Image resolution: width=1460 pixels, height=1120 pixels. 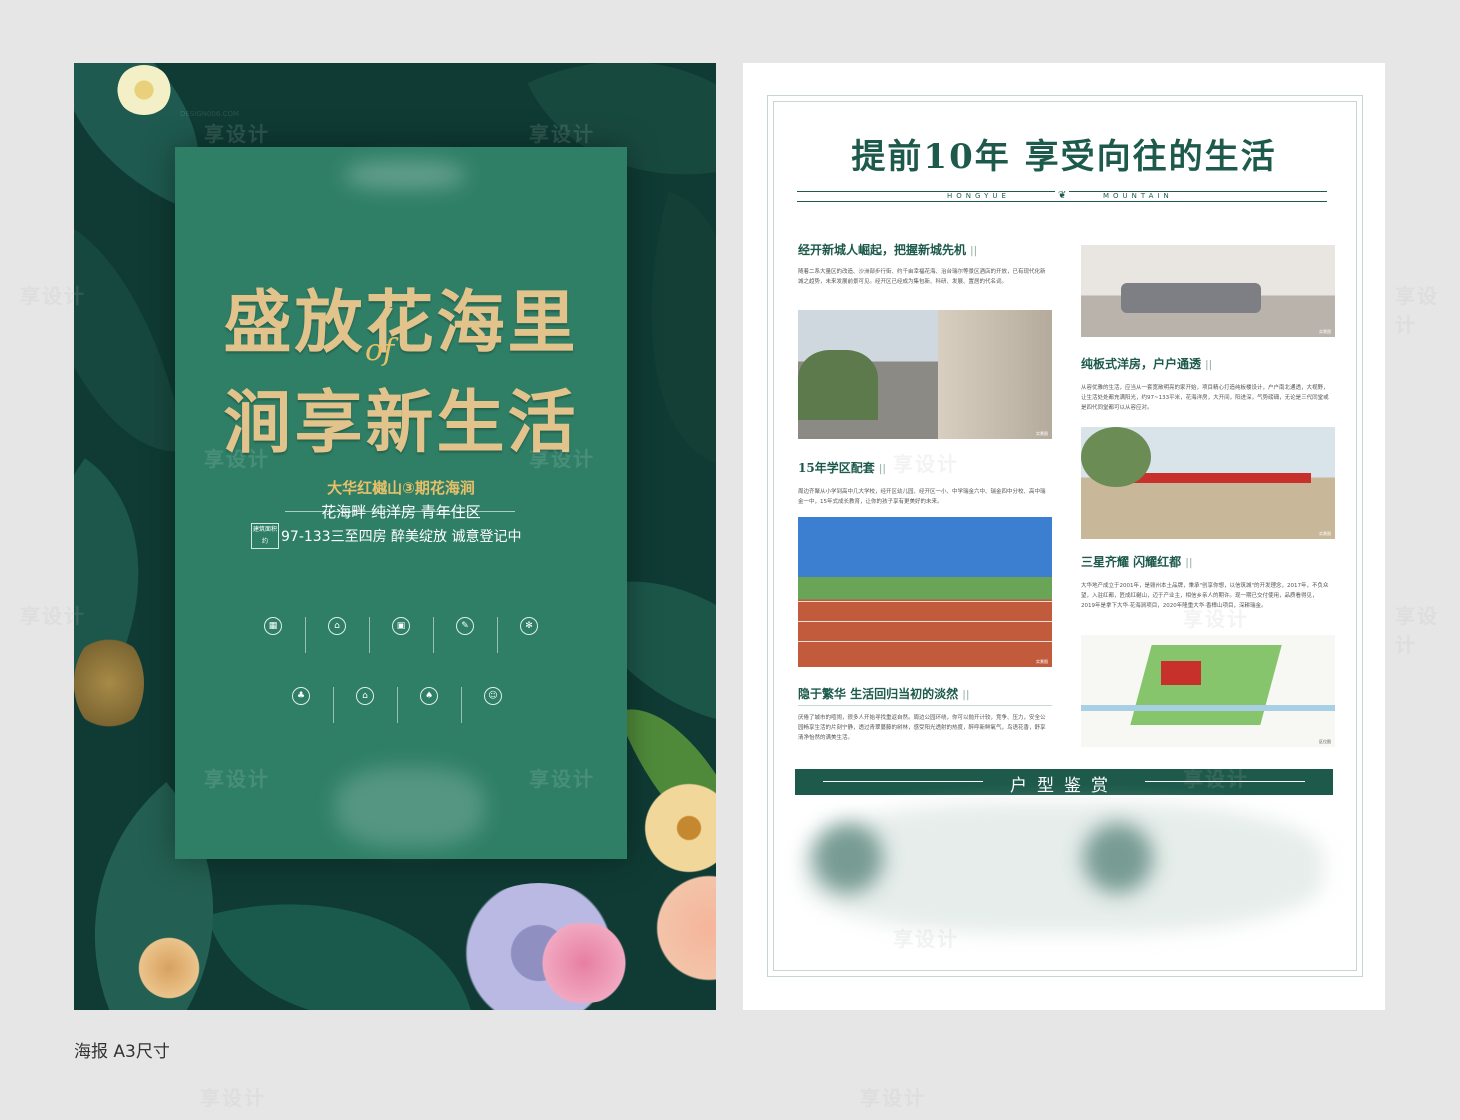 I want to click on building-icon-cell: ▦, so click(x=273, y=628).